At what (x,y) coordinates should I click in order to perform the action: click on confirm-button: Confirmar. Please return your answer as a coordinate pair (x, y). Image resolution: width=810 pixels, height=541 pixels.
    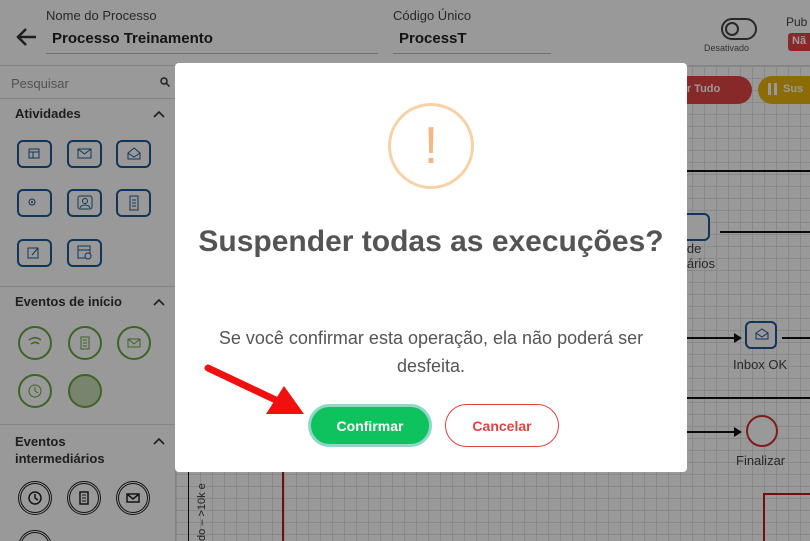
    Looking at the image, I should click on (370, 425).